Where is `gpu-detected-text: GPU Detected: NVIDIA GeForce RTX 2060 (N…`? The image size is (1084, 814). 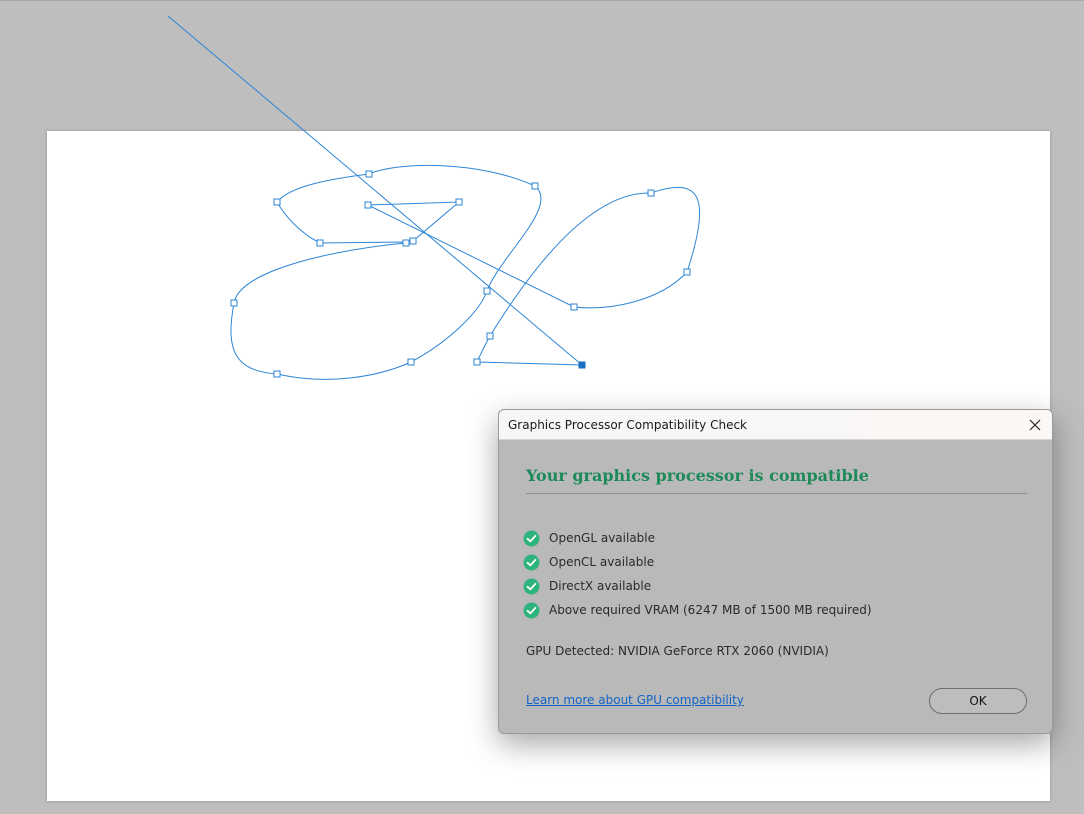
gpu-detected-text: GPU Detected: NVIDIA GeForce RTX 2060 (N… is located at coordinates (677, 651).